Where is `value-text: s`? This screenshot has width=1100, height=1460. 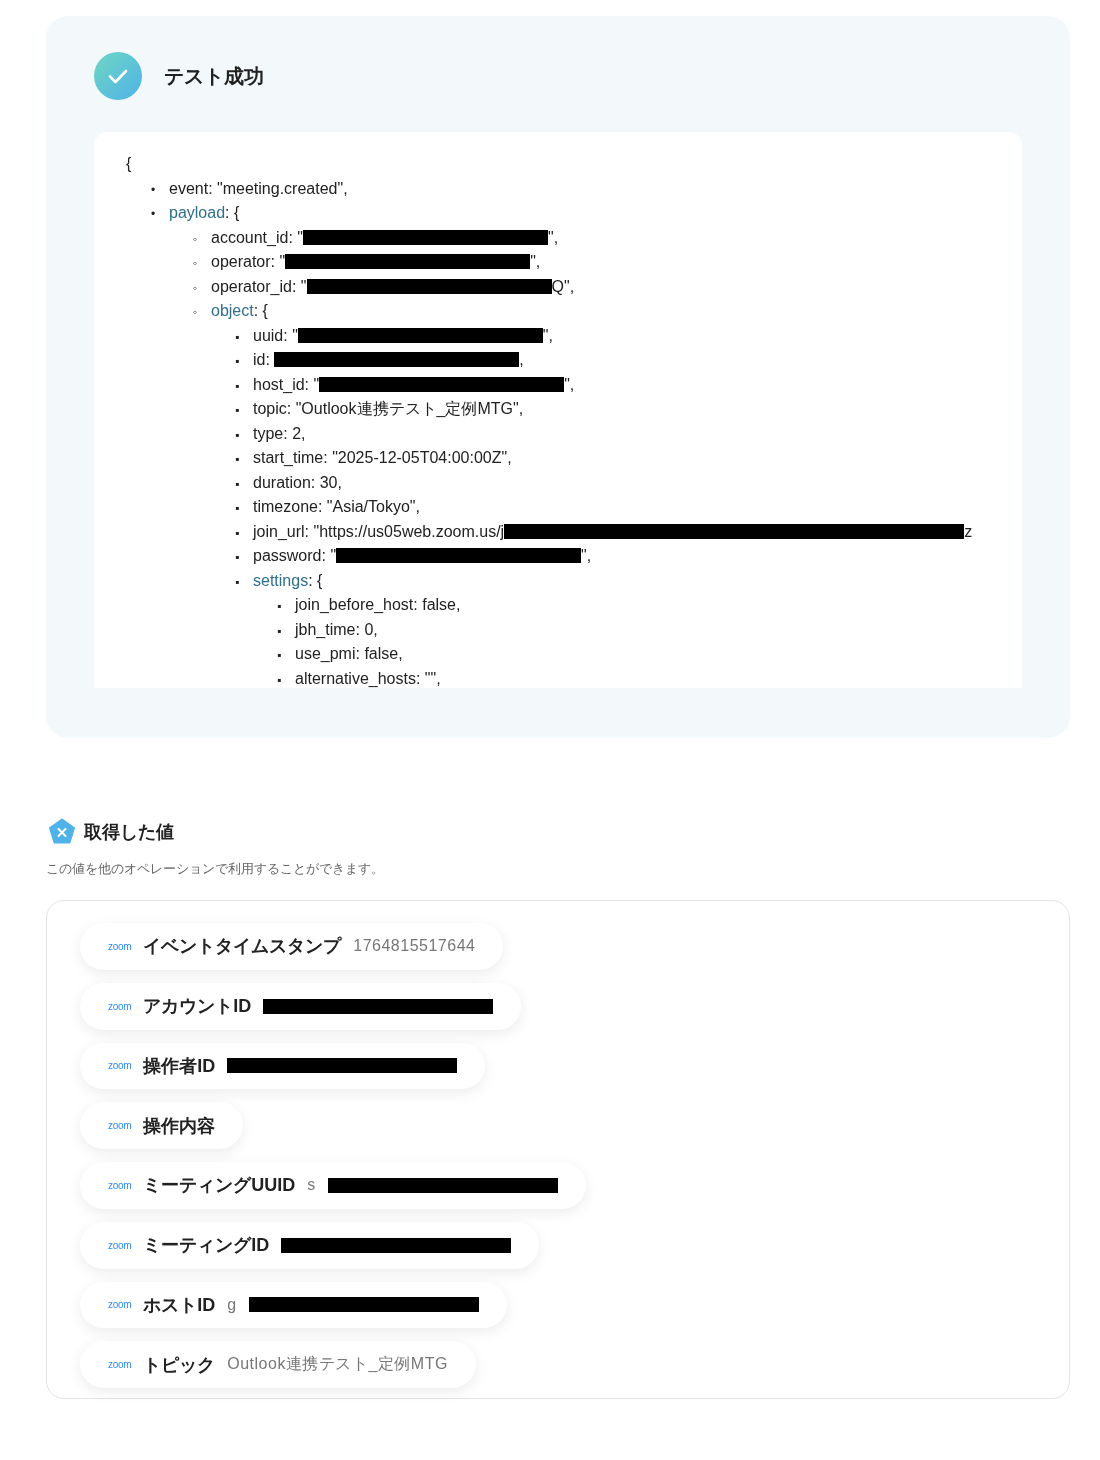
value-text: s is located at coordinates (311, 1185).